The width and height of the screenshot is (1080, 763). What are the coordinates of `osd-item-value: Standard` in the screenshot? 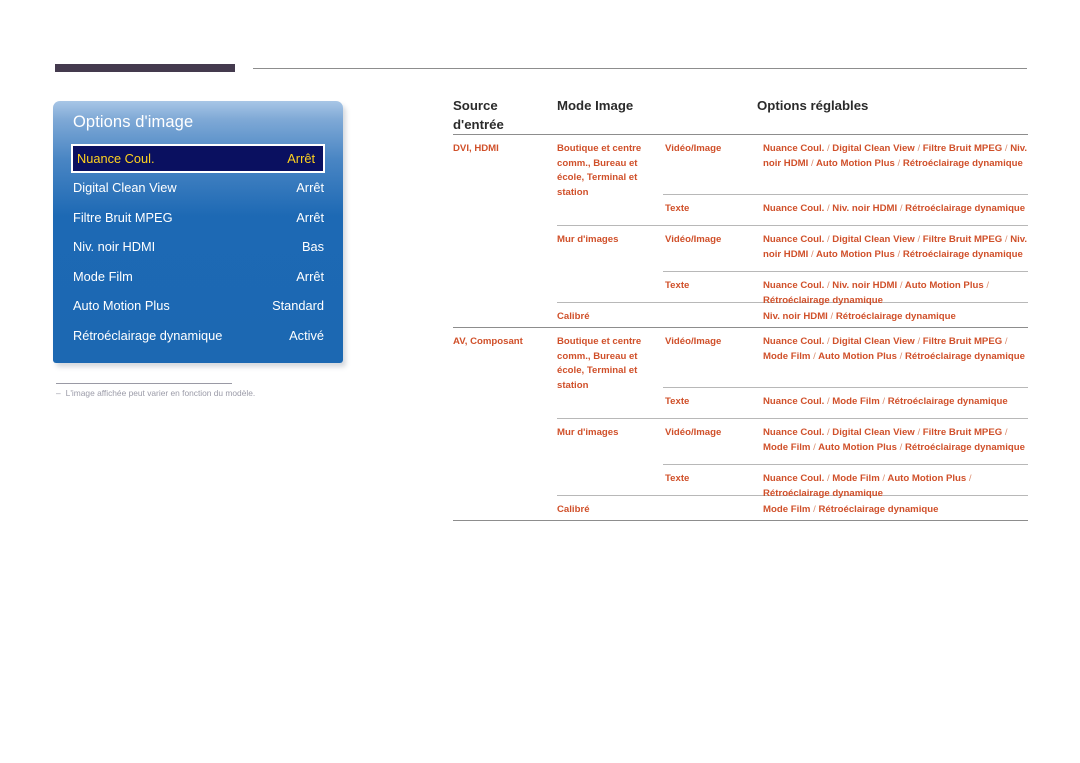 It's located at (298, 306).